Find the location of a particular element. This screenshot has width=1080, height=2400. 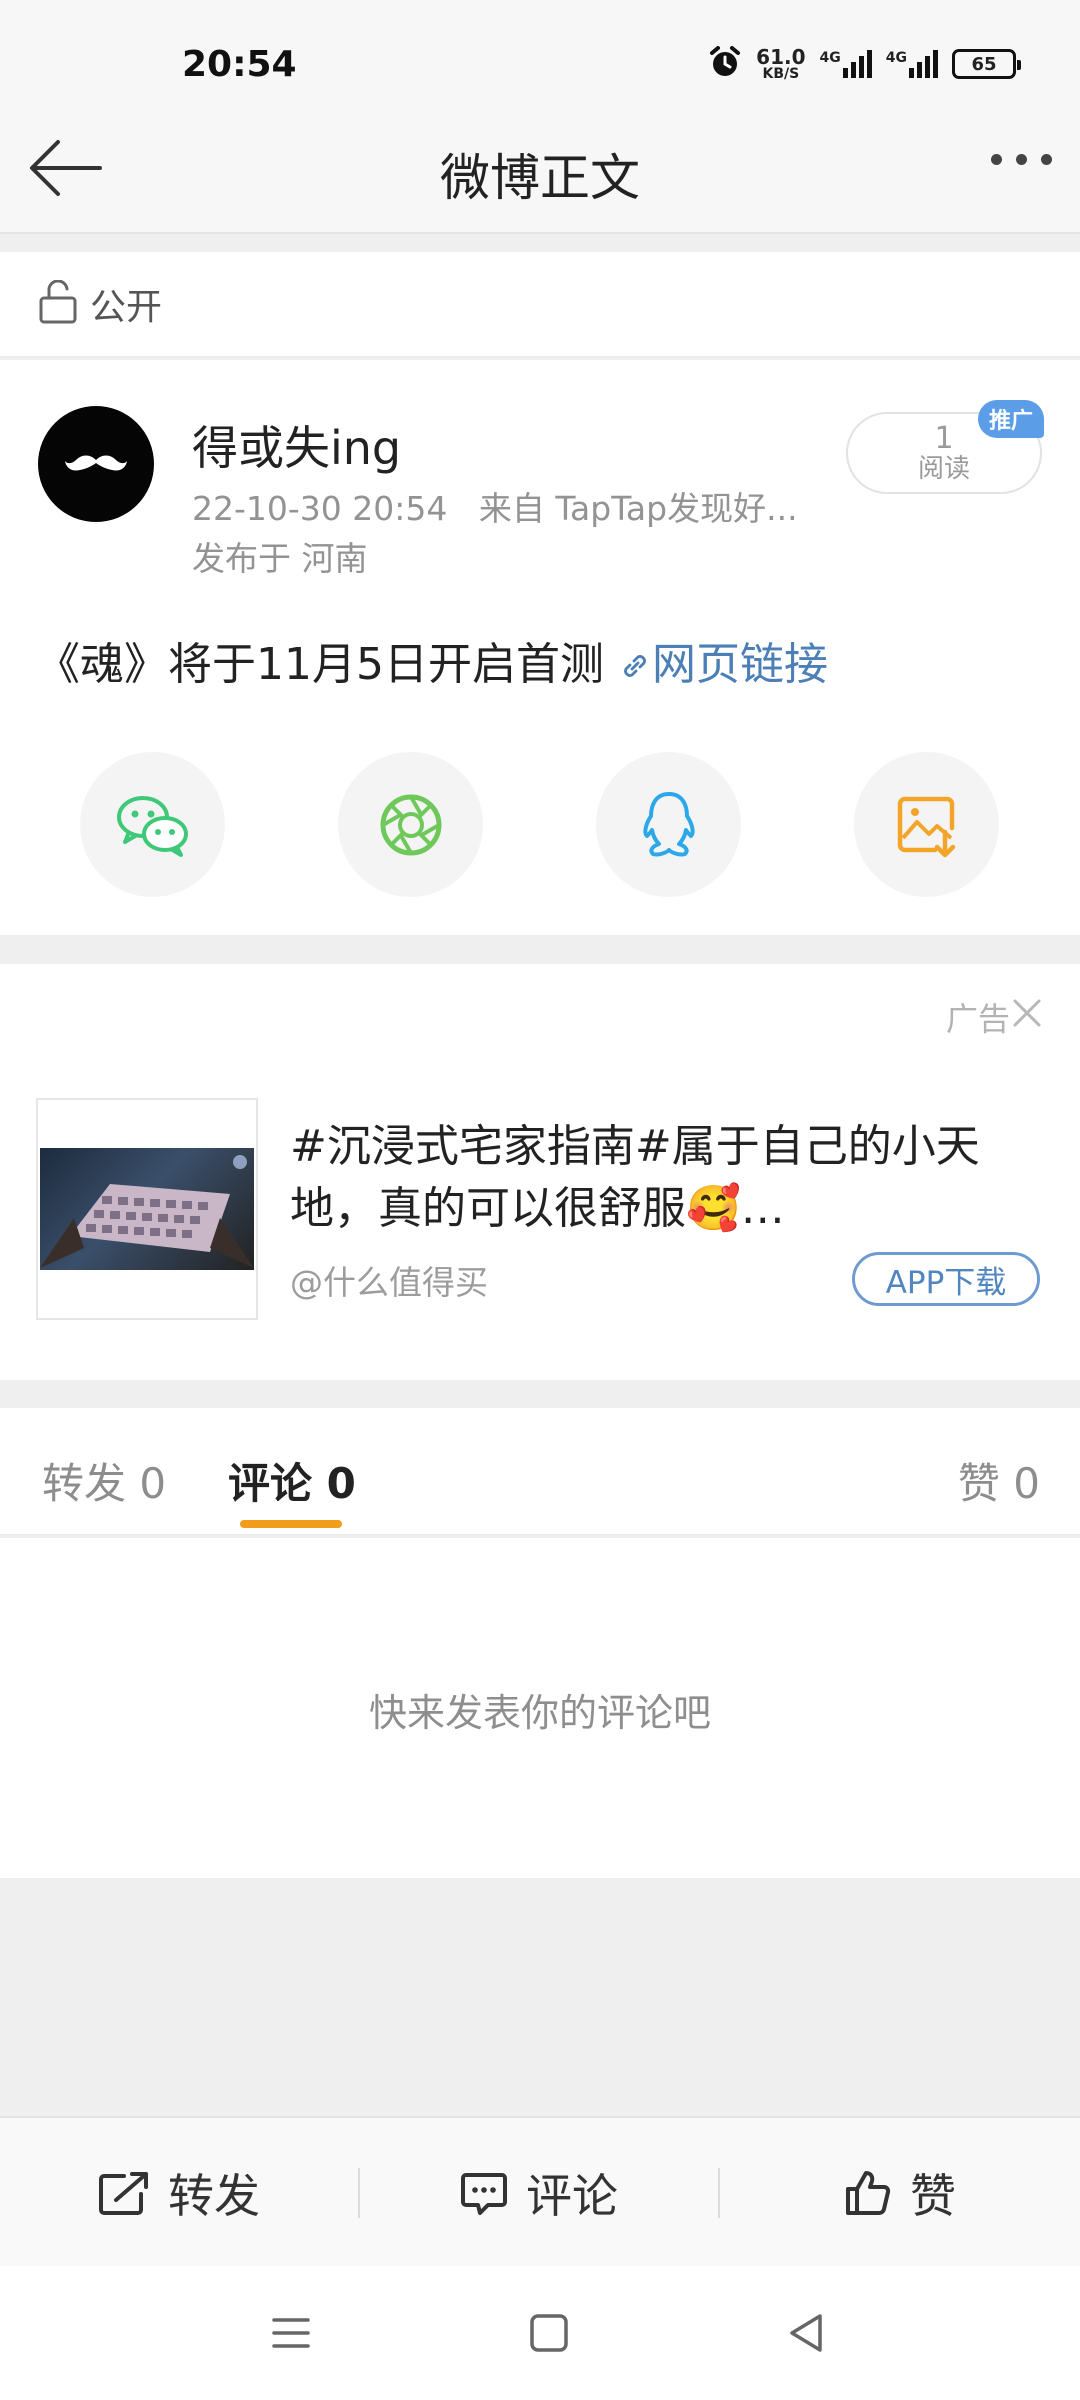

username: 得或失ing is located at coordinates (296, 445).